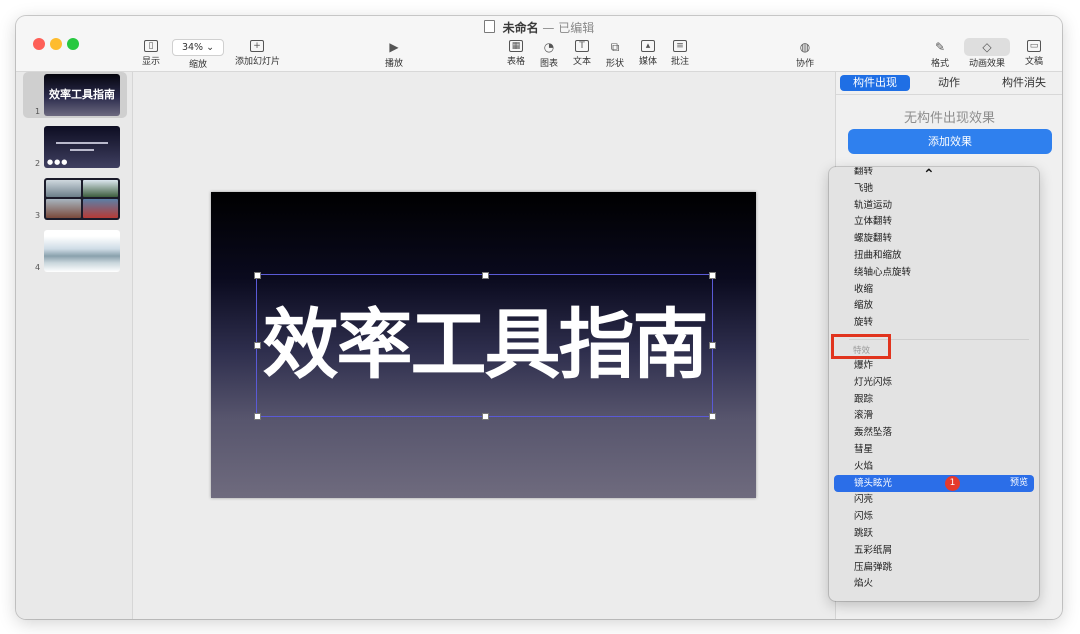 The width and height of the screenshot is (1080, 634). What do you see at coordinates (615, 47) in the screenshot?
I see `shape-icon: ⧉` at bounding box center [615, 47].